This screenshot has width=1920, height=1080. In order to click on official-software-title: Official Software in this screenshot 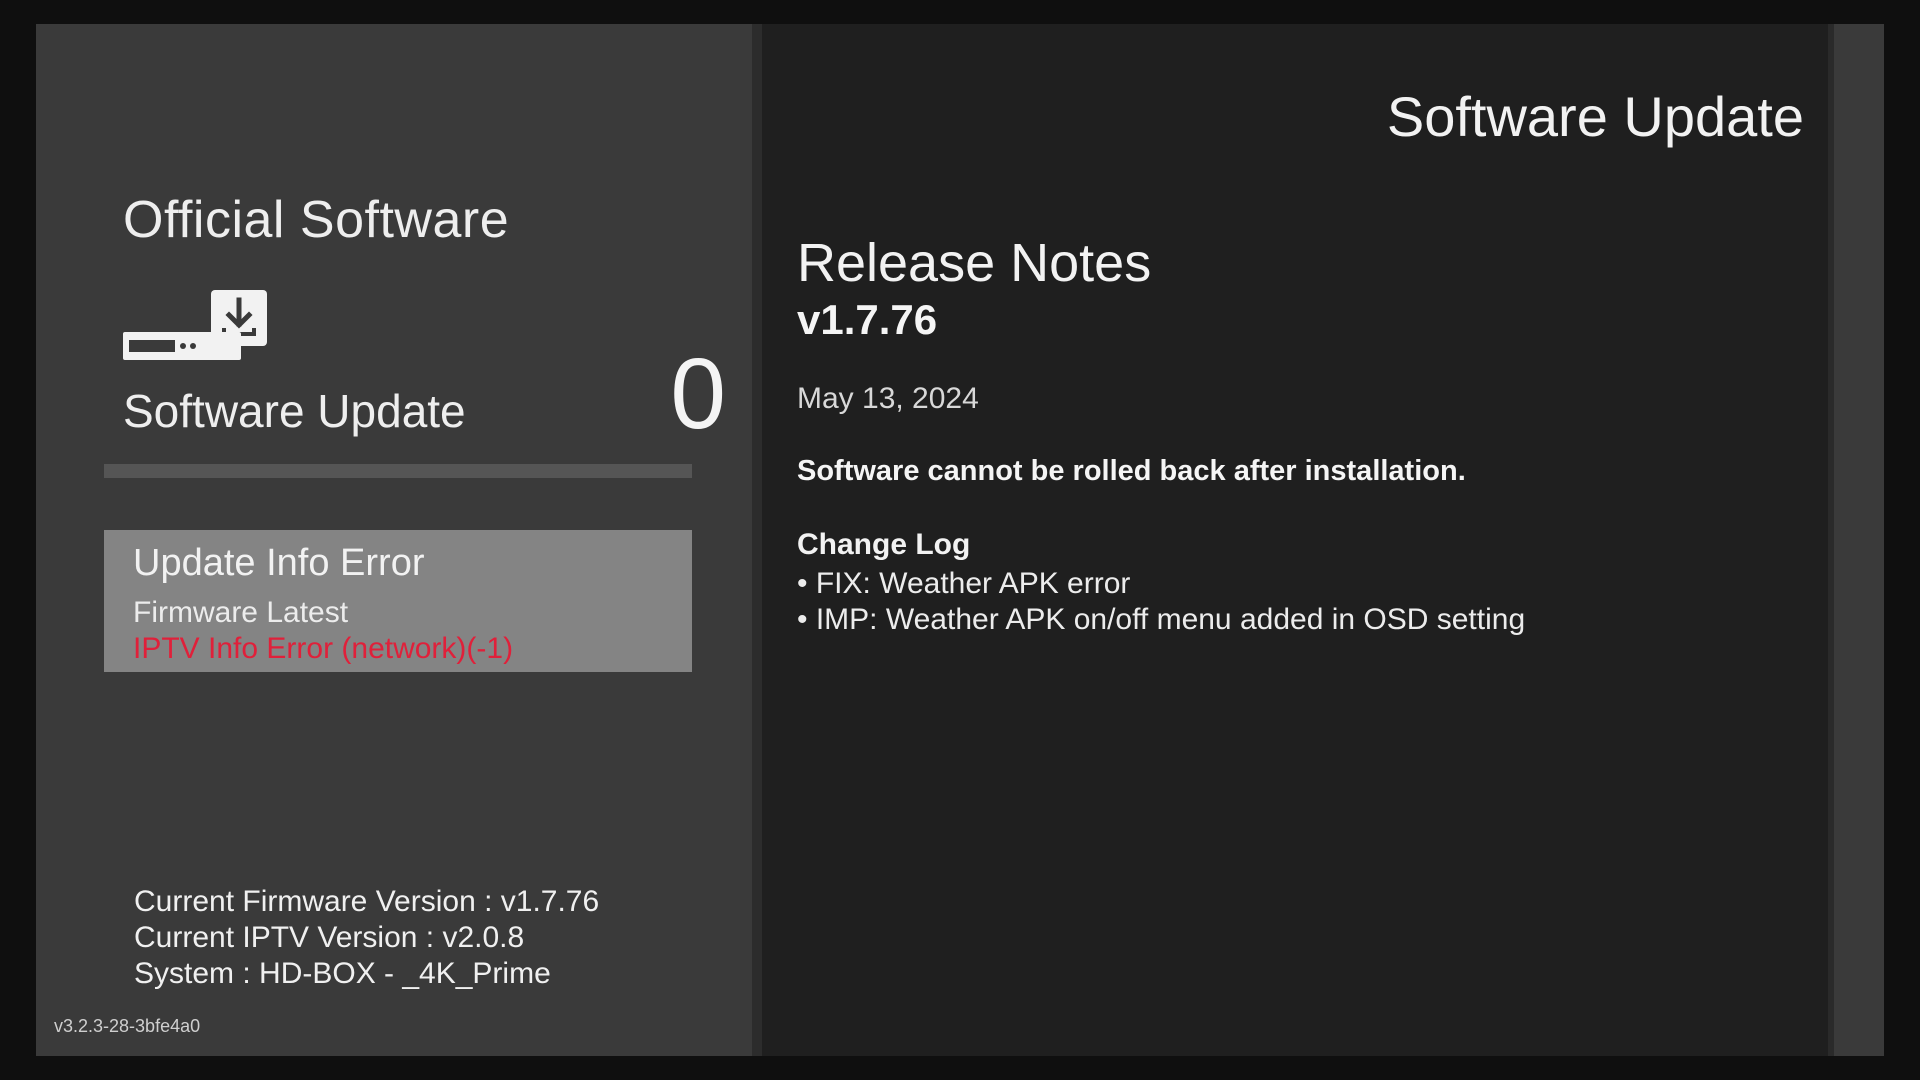, I will do `click(316, 220)`.